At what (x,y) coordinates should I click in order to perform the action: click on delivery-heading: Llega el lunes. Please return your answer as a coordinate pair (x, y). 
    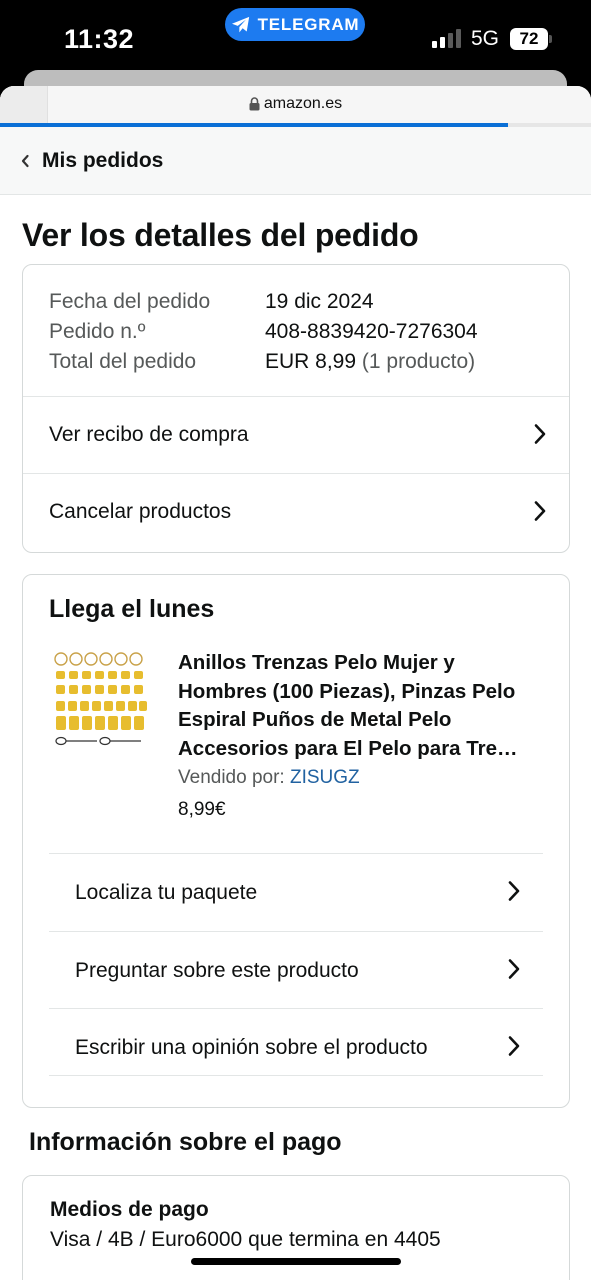
    Looking at the image, I should click on (132, 609).